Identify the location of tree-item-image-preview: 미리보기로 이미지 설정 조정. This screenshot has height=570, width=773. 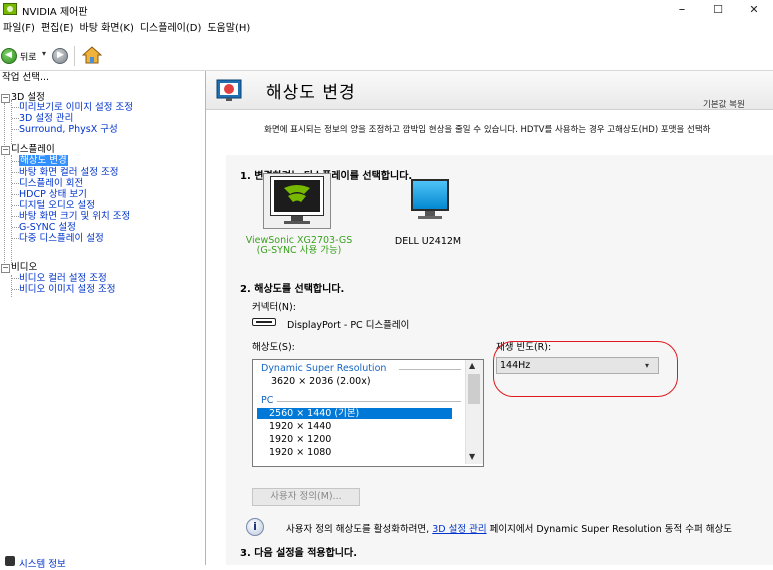
(76, 107).